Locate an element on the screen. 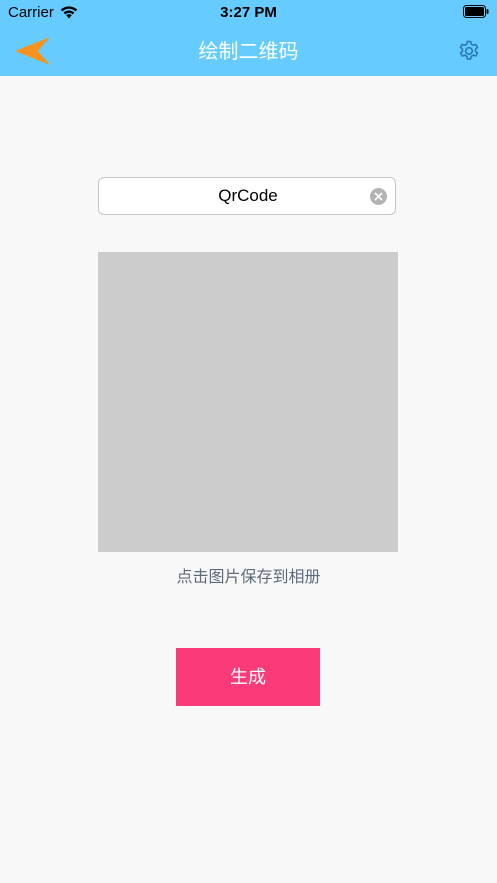 The image size is (497, 883). clear-icon is located at coordinates (378, 196).